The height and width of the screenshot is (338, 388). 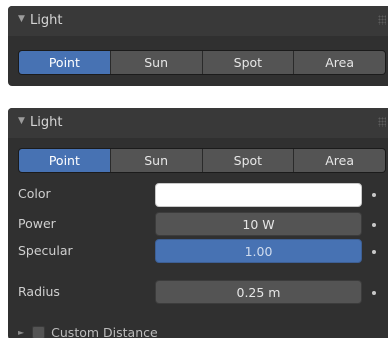 I want to click on custom-distance-checkbox, so click(x=39, y=331).